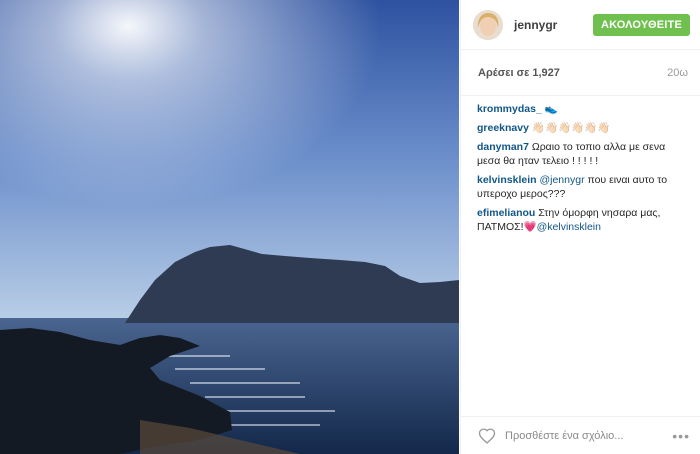 The height and width of the screenshot is (454, 700). I want to click on comment-username: greeknavy, so click(503, 128).